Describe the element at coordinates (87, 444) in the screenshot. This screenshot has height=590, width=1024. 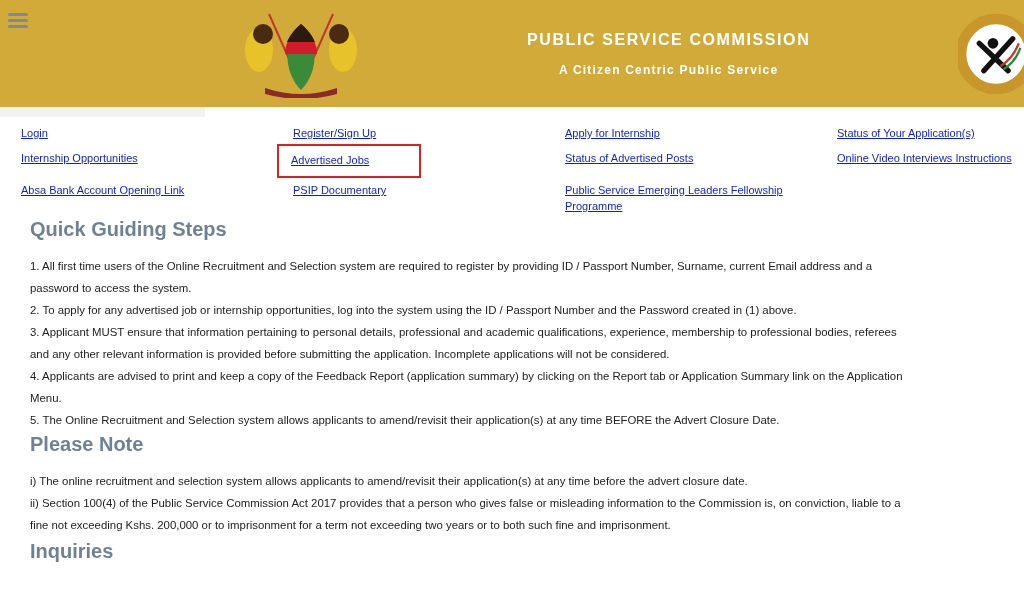
I see `section-heading: Please Note` at that location.